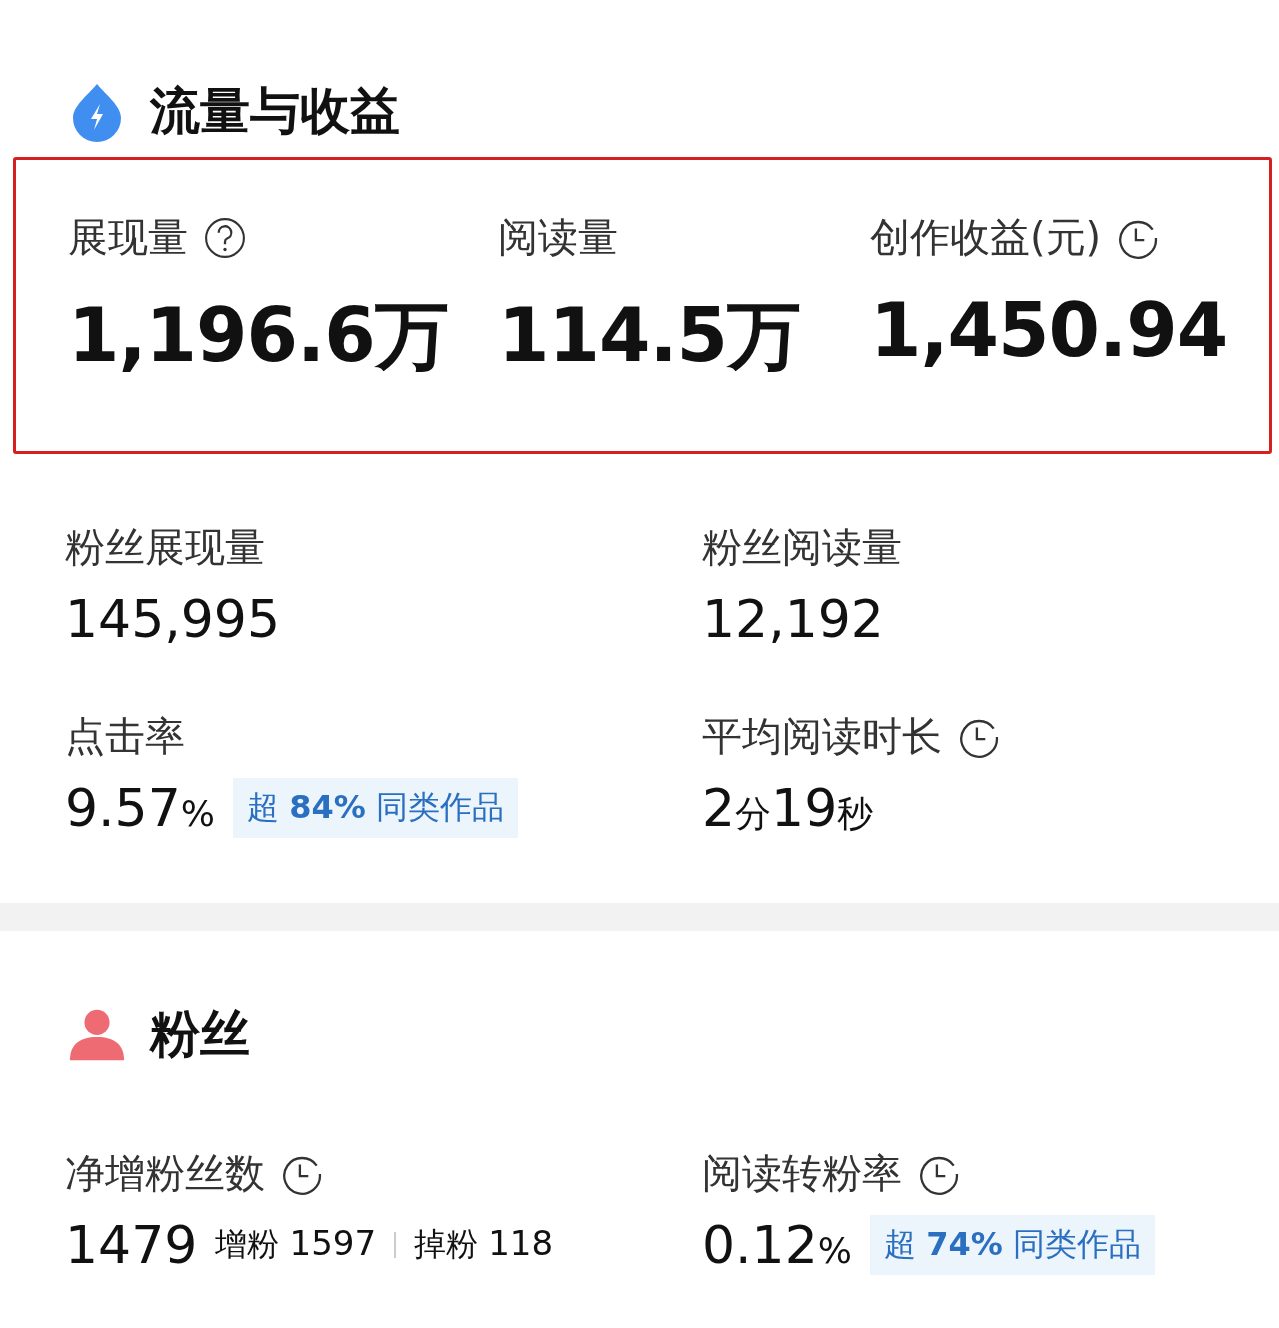 The height and width of the screenshot is (1328, 1279). I want to click on metric-value: 12,192, so click(793, 619).